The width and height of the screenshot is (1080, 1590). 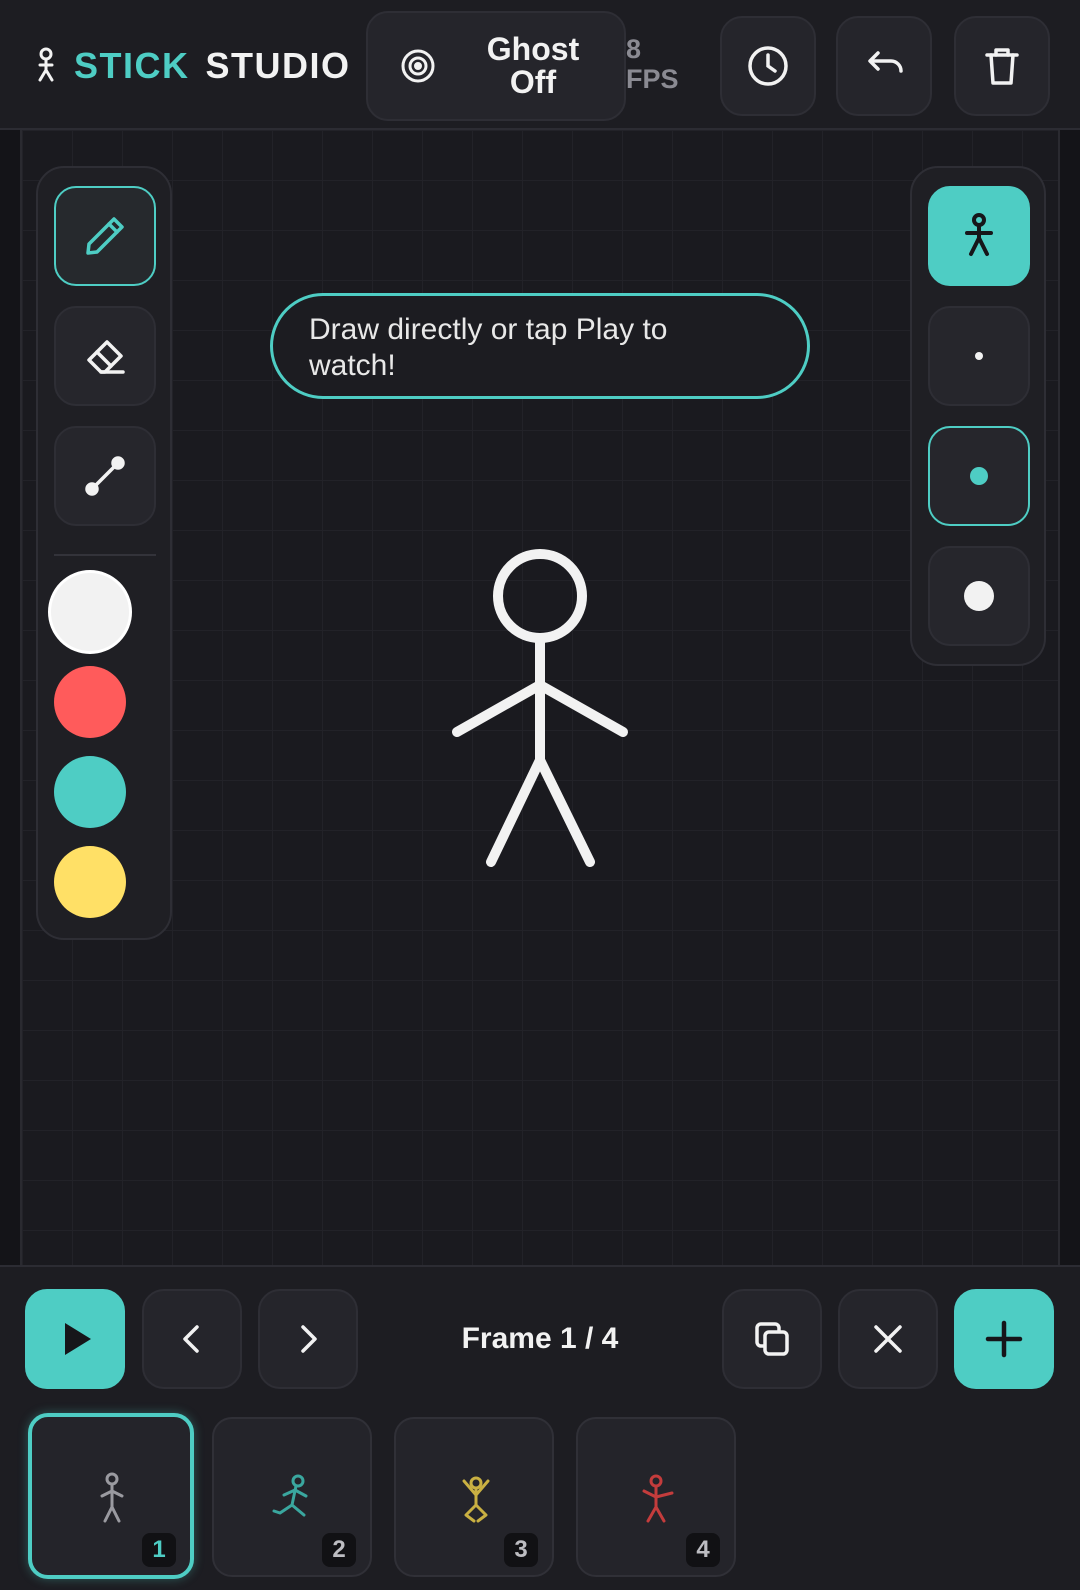 I want to click on undo-button, so click(x=884, y=66).